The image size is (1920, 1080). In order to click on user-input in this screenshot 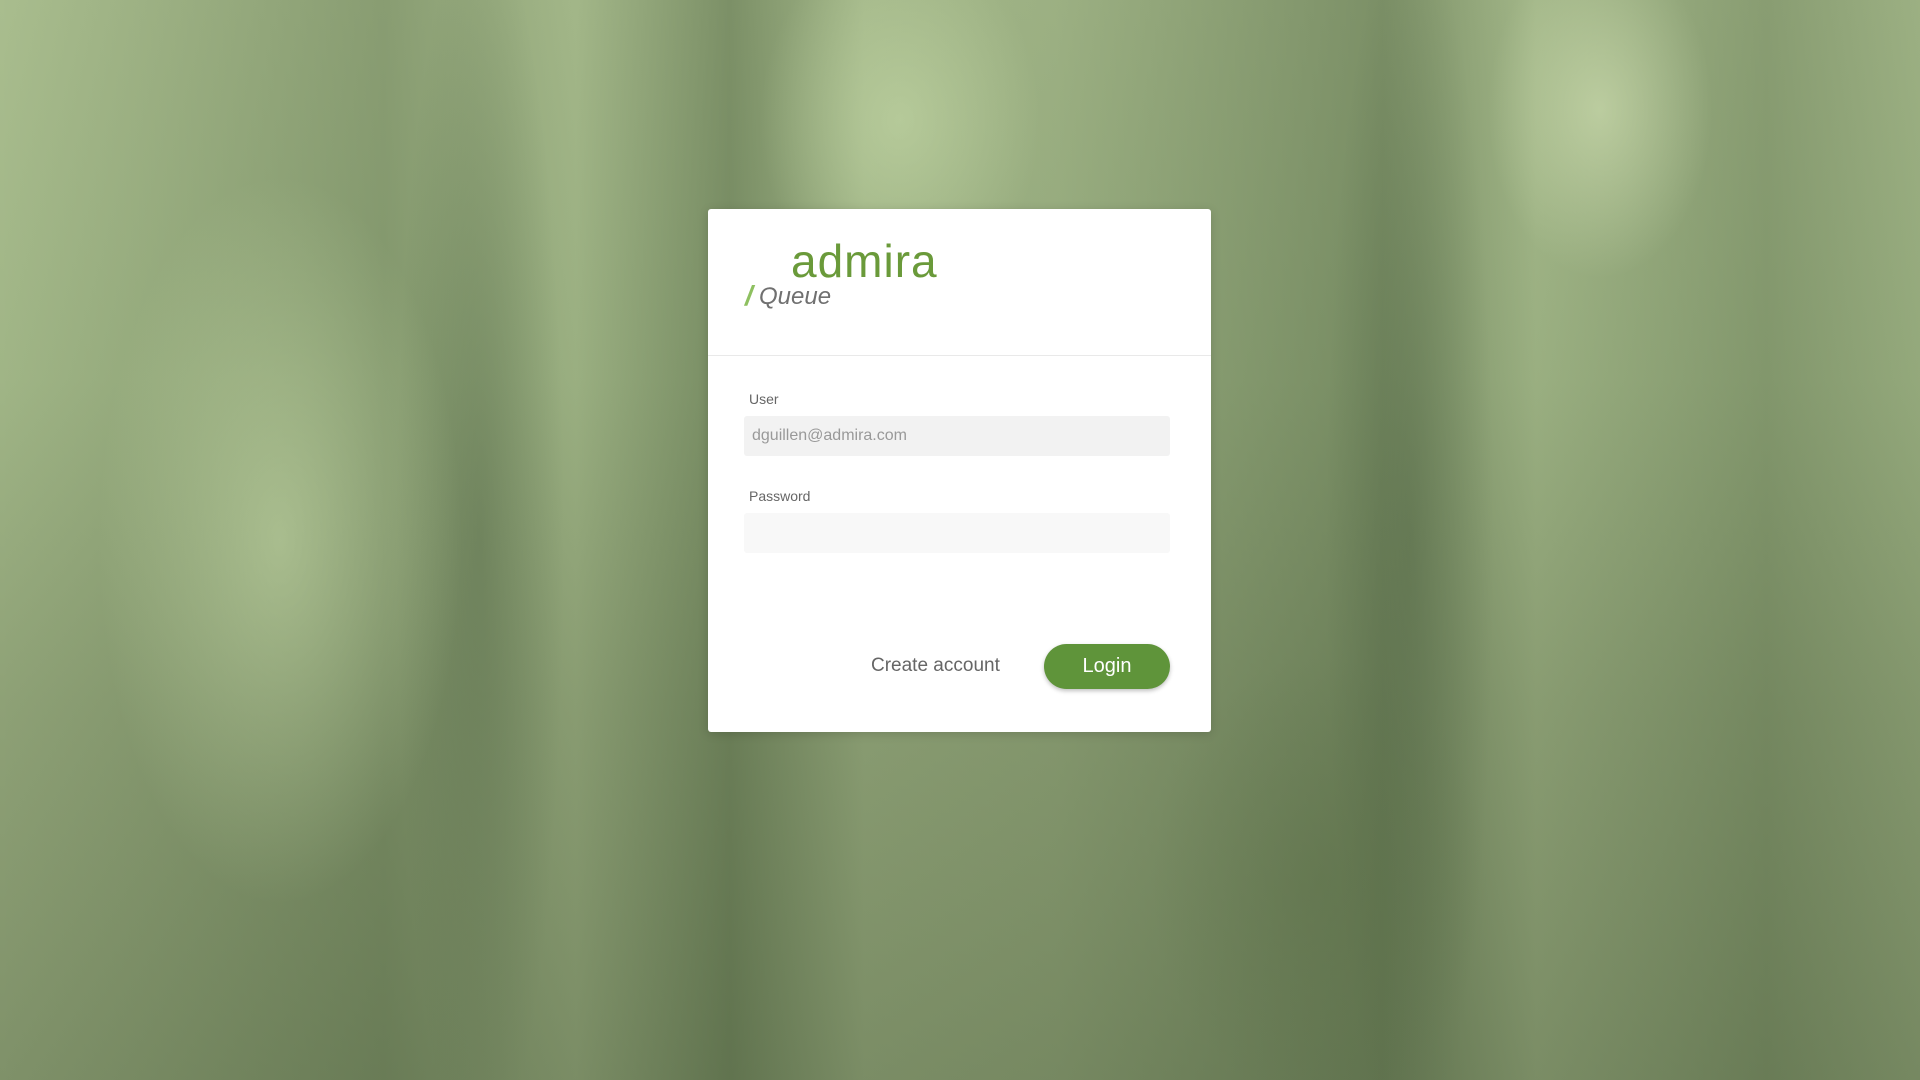, I will do `click(957, 436)`.